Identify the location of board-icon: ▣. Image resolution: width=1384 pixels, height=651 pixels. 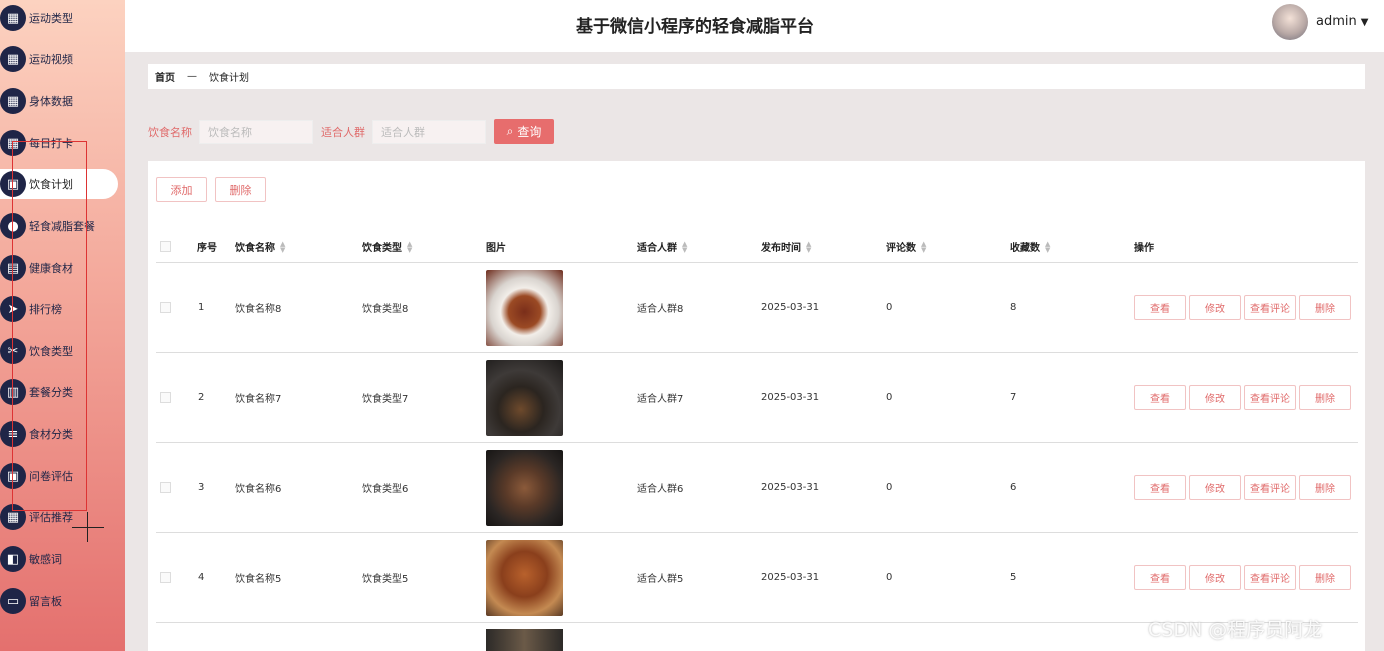
(13, 476).